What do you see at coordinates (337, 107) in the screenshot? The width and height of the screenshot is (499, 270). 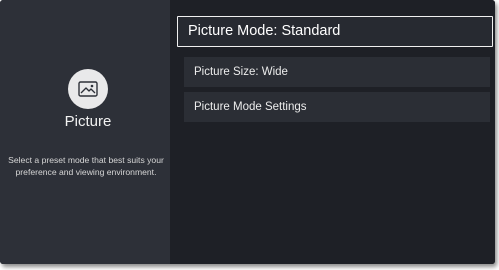 I see `menu-item-picture-mode-settings: Picture Mode Settings` at bounding box center [337, 107].